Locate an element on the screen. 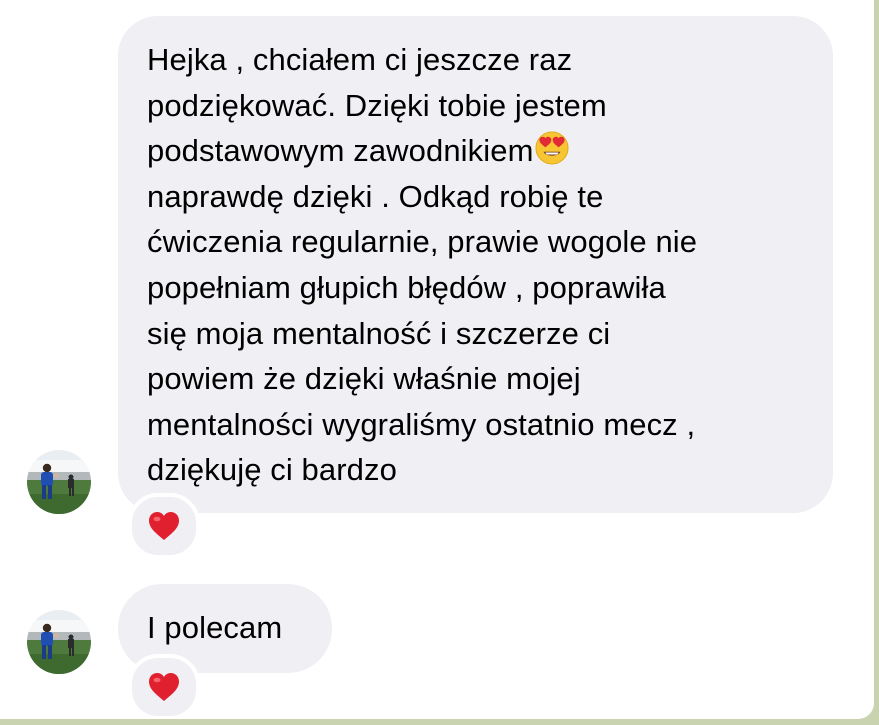 The height and width of the screenshot is (725, 879). message-text-line: ćwiczenia regularnie, prawie wogole nie is located at coordinates (422, 242).